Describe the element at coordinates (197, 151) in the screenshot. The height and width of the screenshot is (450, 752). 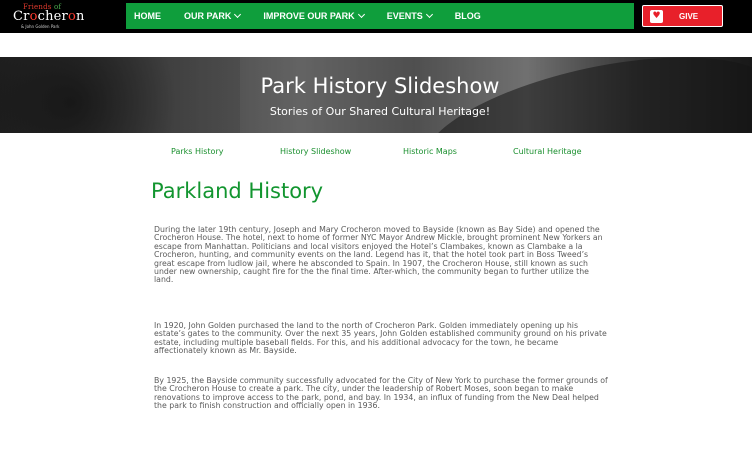
I see `subnav-parks-history: Parks History` at that location.